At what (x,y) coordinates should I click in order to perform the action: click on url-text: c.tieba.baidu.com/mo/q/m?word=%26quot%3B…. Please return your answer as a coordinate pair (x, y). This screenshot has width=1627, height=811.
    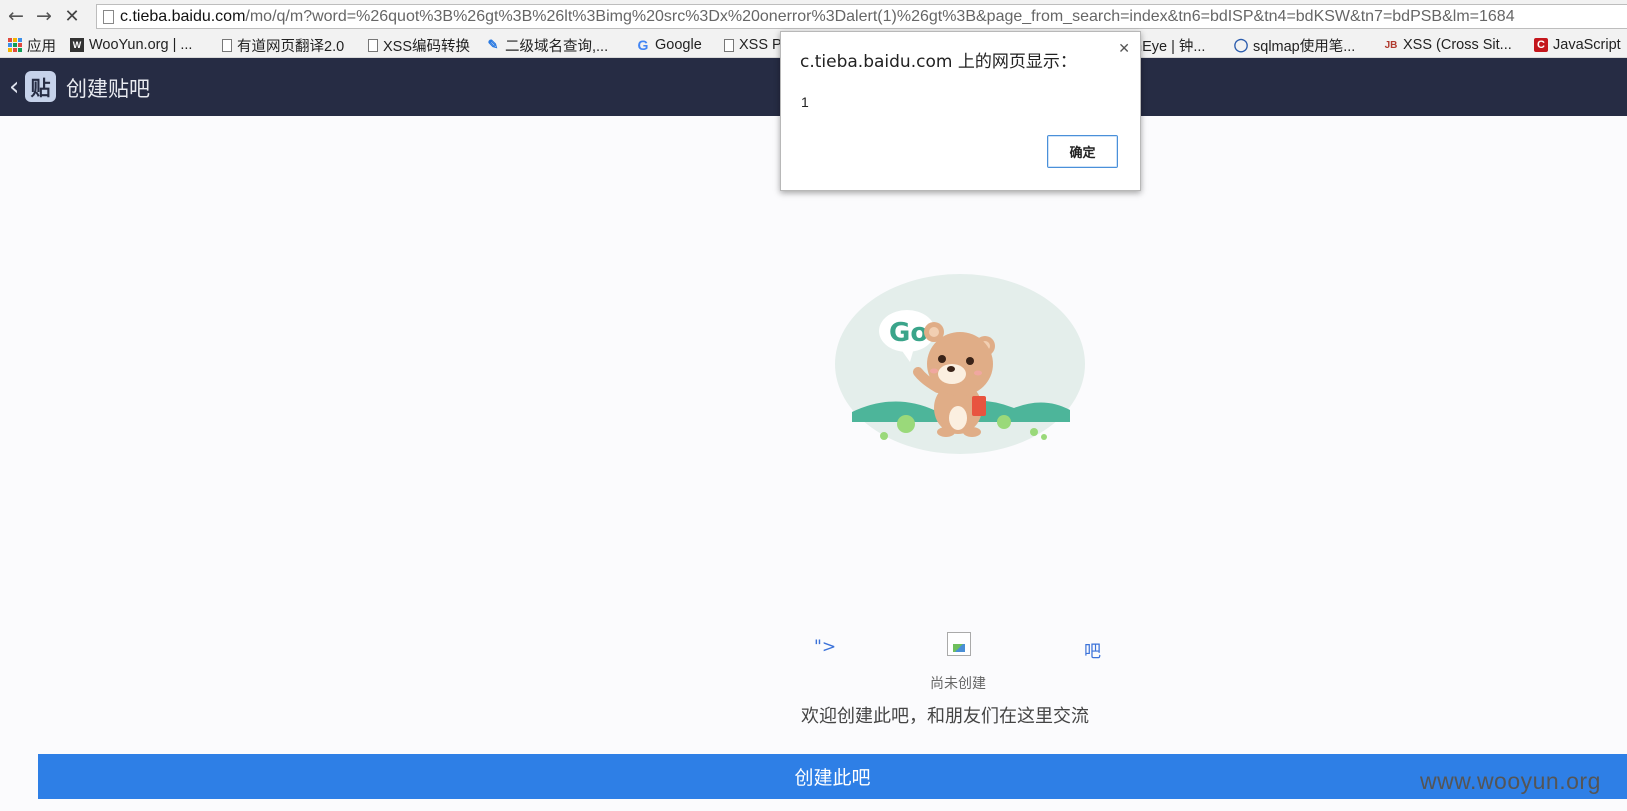
    Looking at the image, I should click on (817, 16).